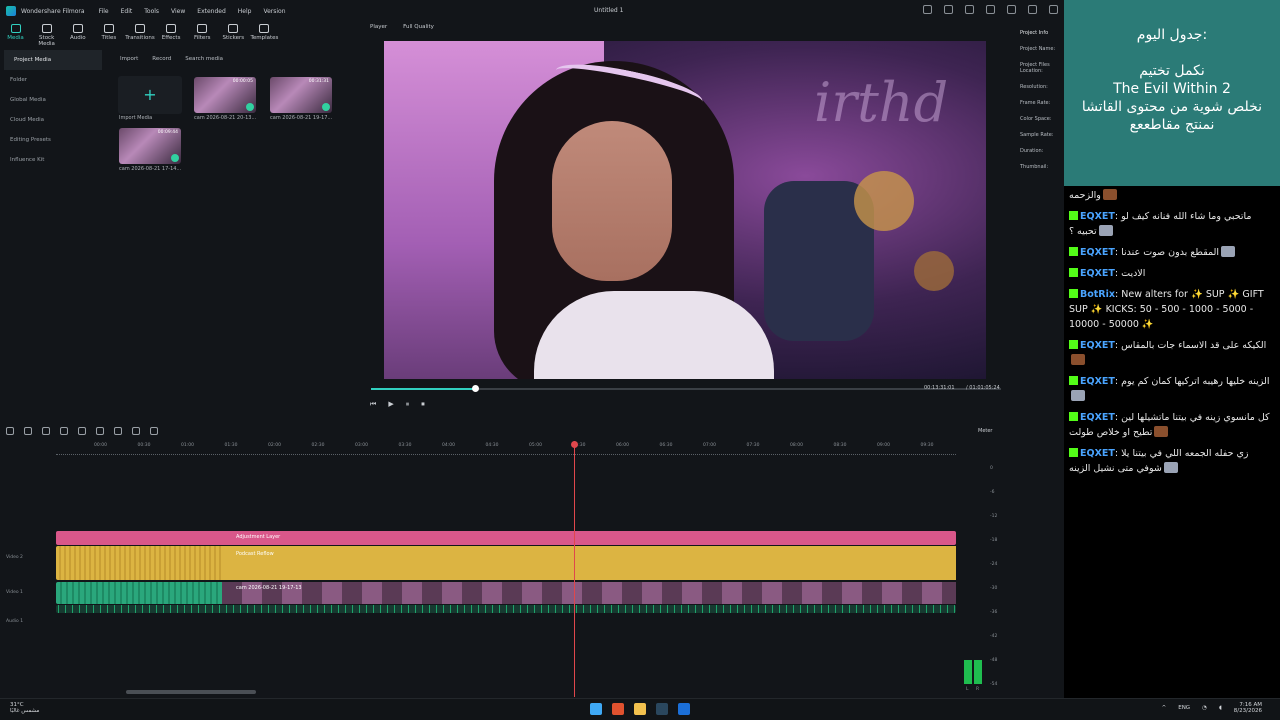 The height and width of the screenshot is (720, 1280). Describe the element at coordinates (118, 431) in the screenshot. I see `text-icon` at that location.